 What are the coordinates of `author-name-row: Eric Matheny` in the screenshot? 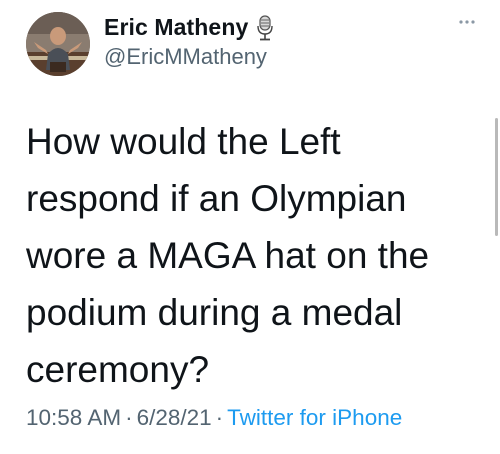 It's located at (189, 27).